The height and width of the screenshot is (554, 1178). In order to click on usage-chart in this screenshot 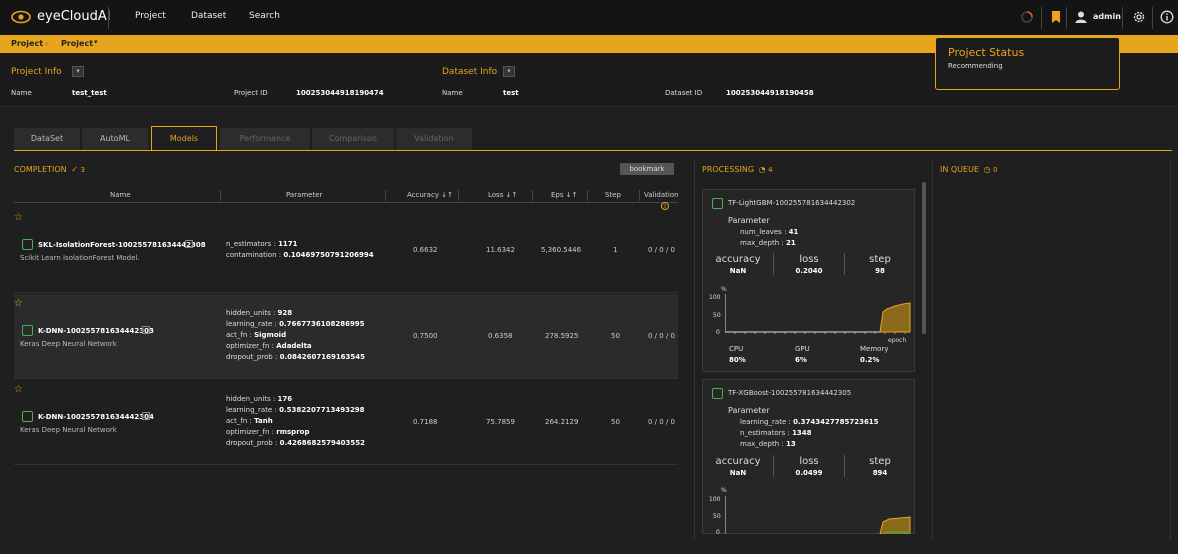, I will do `click(818, 314)`.